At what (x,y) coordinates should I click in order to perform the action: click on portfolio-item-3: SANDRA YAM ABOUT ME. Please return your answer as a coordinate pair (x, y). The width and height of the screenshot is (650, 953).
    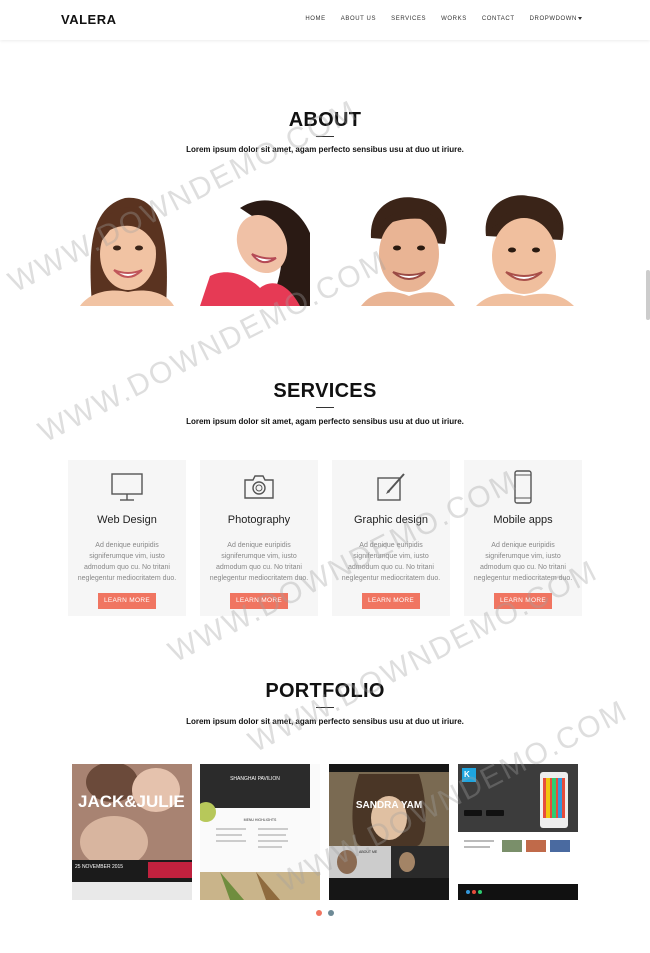
    Looking at the image, I should click on (389, 832).